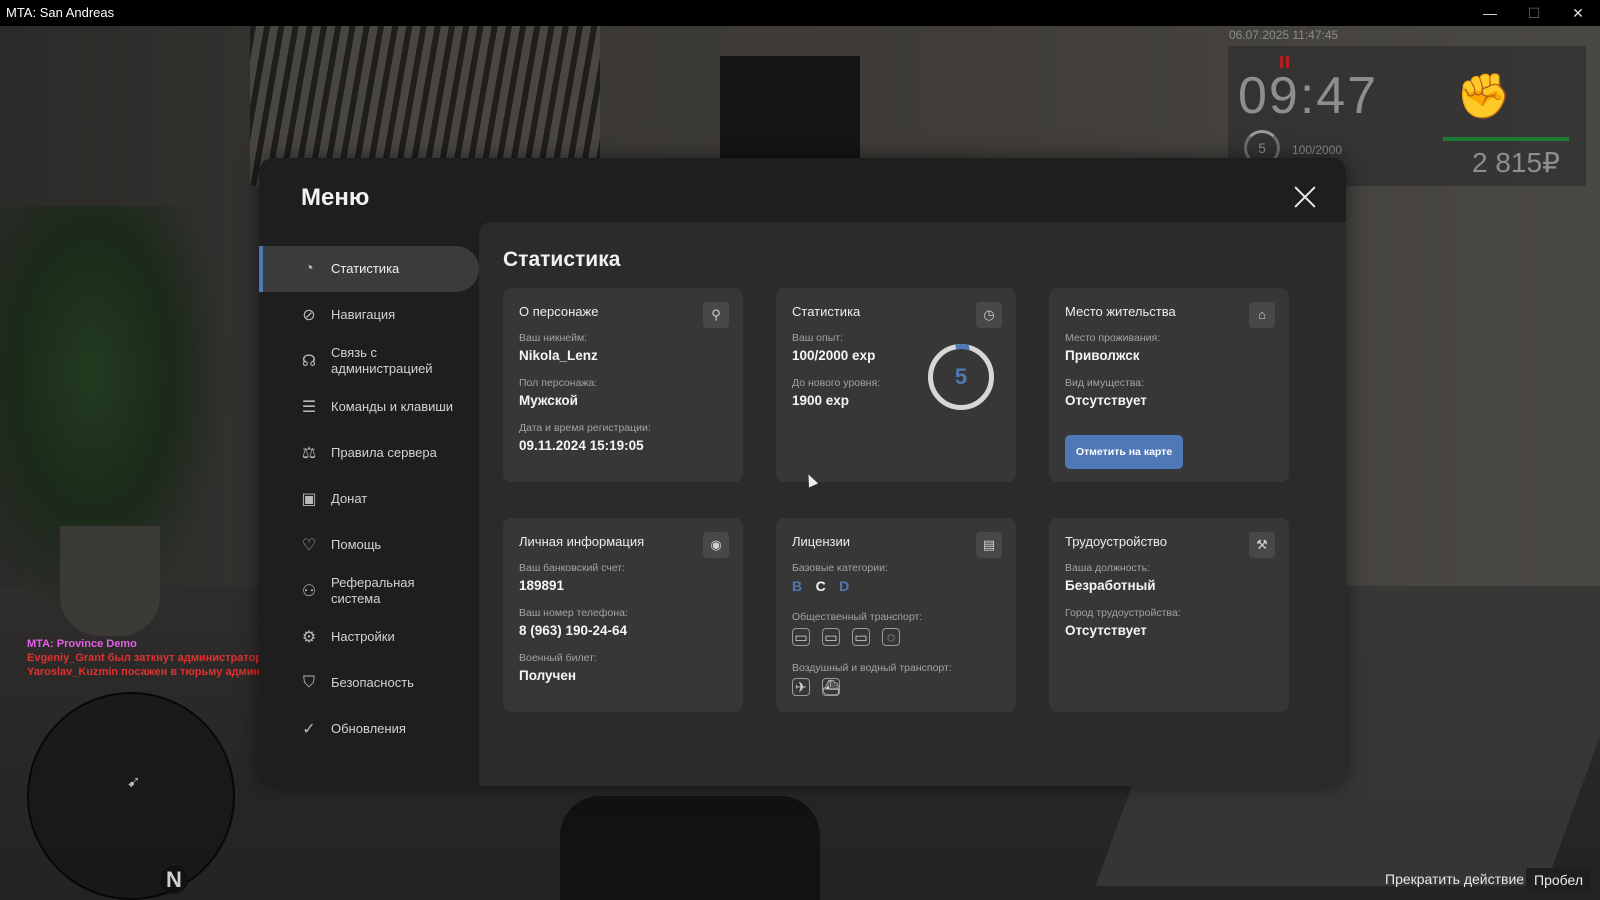 The height and width of the screenshot is (900, 1600). I want to click on window-title: MTA: San Andreas, so click(60, 12).